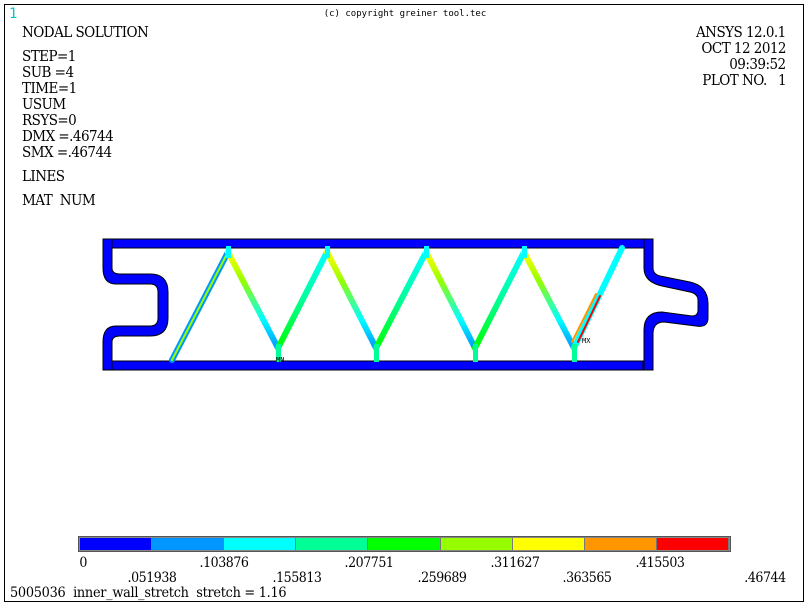 The image size is (810, 610). I want to click on legend-tick-label: .155813, so click(297, 578).